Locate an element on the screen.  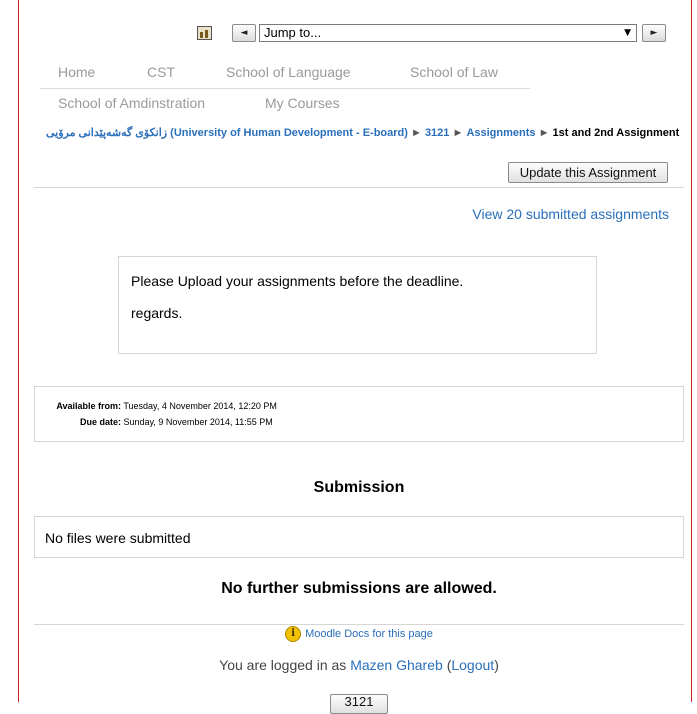
next-activity-button: ► is located at coordinates (654, 33).